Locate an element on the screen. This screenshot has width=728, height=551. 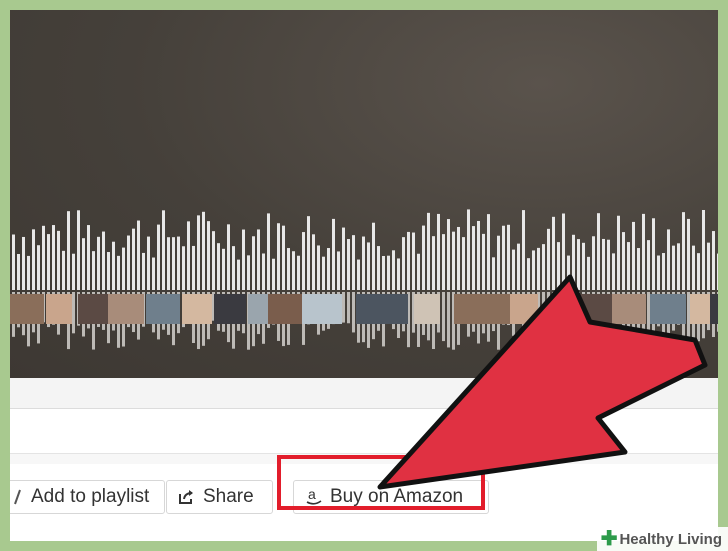
plus-cross-icon: ✚ is located at coordinates (609, 539).